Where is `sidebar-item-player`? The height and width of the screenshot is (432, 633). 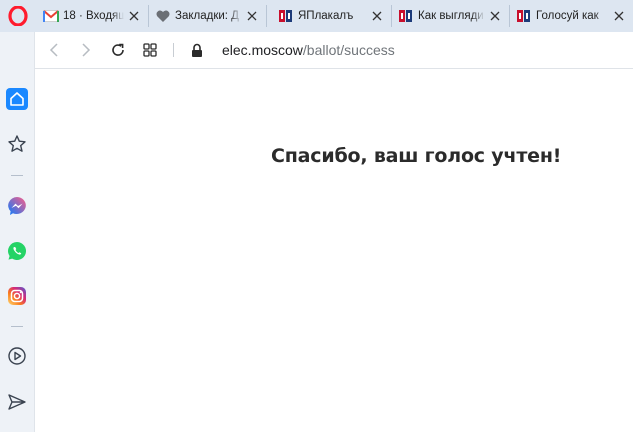 sidebar-item-player is located at coordinates (17, 356).